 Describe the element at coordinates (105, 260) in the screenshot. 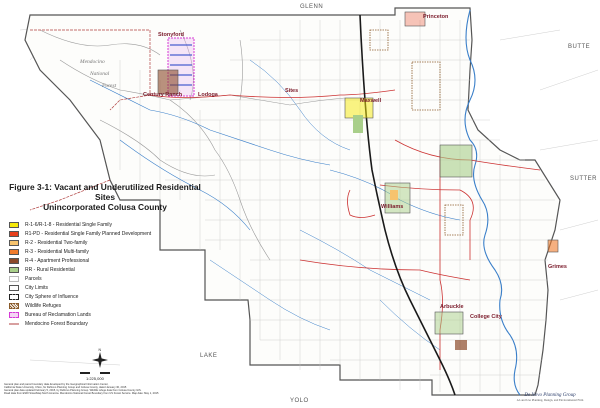

I see `legend-item: R-4 - Apartment Professional` at that location.